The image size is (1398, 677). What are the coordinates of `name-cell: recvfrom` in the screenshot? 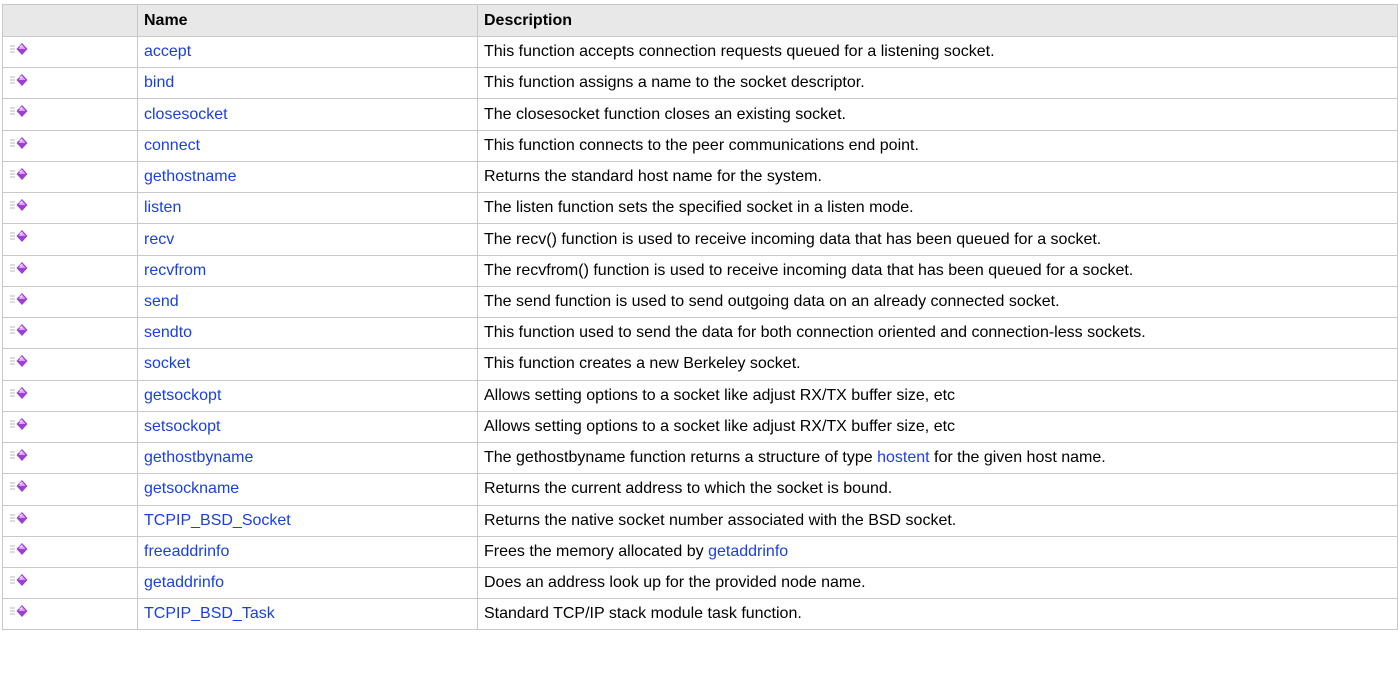 It's located at (307, 270).